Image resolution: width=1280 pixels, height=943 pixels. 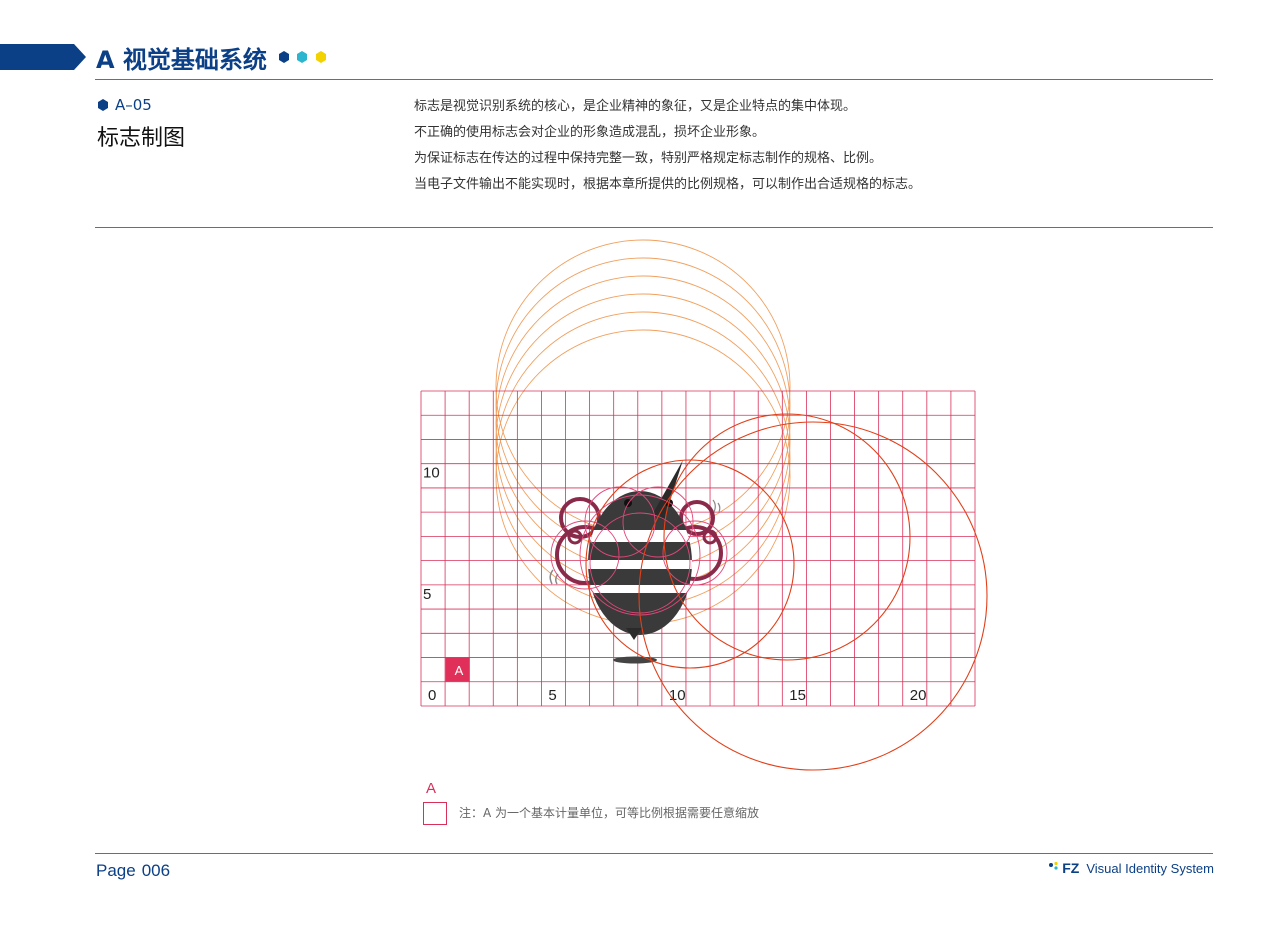 I want to click on page-number-label: Page 006, so click(x=133, y=871).